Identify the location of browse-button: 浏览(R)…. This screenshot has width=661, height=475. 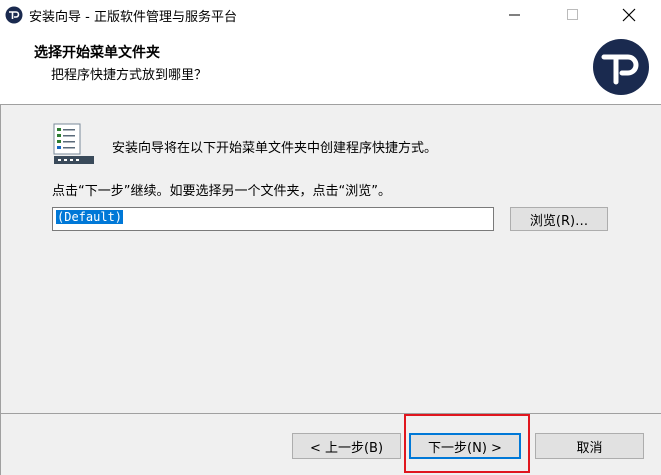
(559, 219).